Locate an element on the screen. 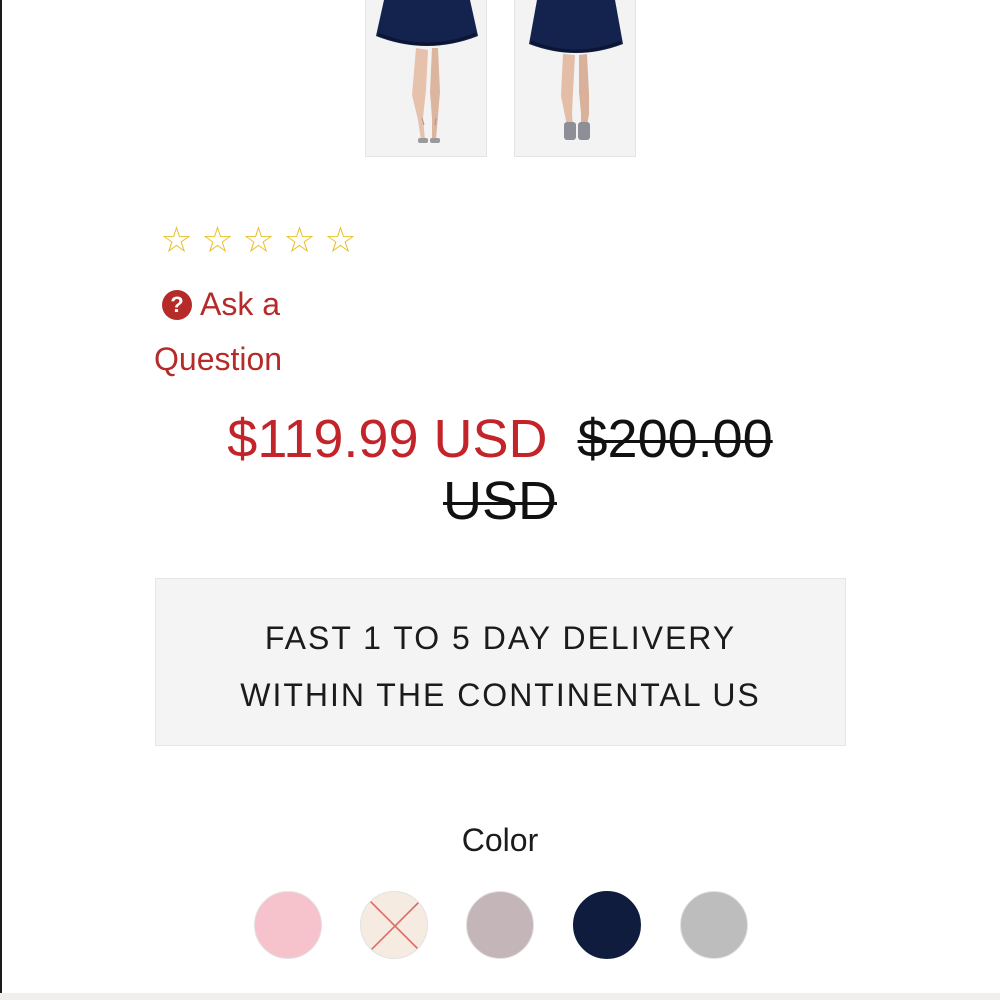 Image resolution: width=1000 pixels, height=1000 pixels. delivery-line-2: WITHIN THE CONTINENTAL US is located at coordinates (500, 695).